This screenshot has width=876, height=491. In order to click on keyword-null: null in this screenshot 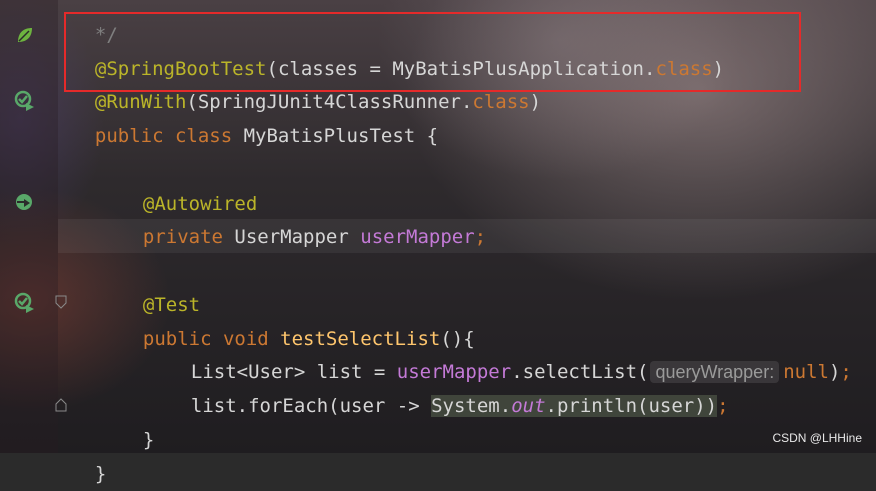, I will do `click(806, 372)`.